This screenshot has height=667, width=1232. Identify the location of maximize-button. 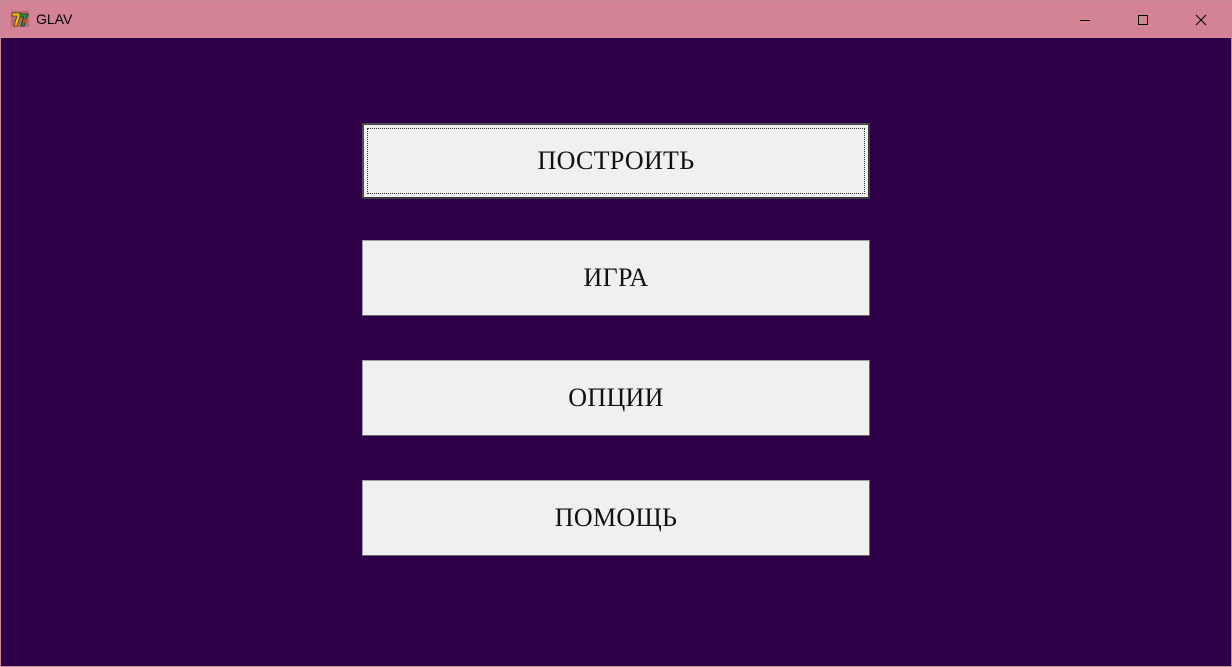
(1143, 19).